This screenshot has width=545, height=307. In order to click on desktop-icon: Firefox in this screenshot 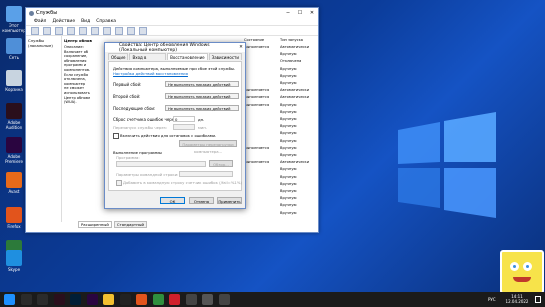, I will do `click(14, 218)`.